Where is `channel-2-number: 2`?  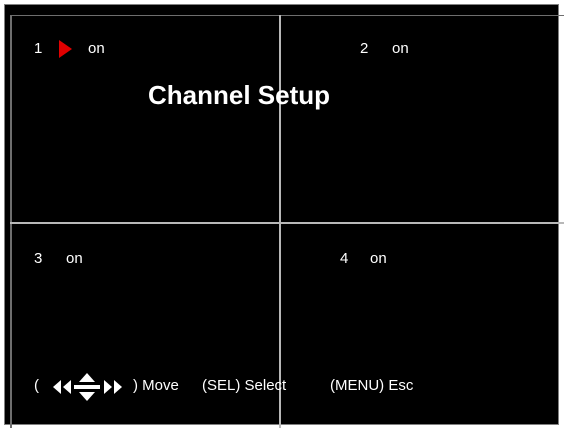 channel-2-number: 2 is located at coordinates (364, 48).